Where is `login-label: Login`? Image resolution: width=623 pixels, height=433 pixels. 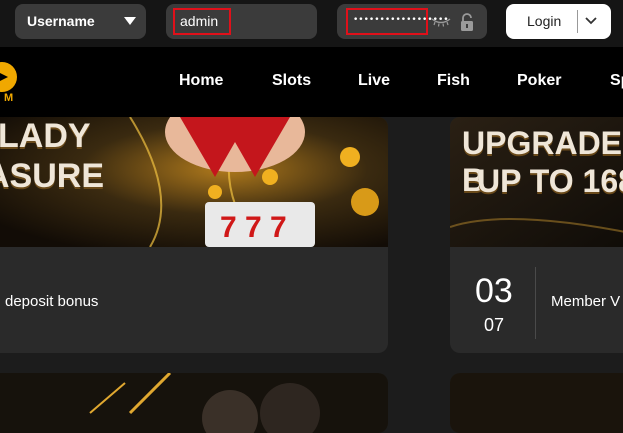
login-label: Login is located at coordinates (544, 21).